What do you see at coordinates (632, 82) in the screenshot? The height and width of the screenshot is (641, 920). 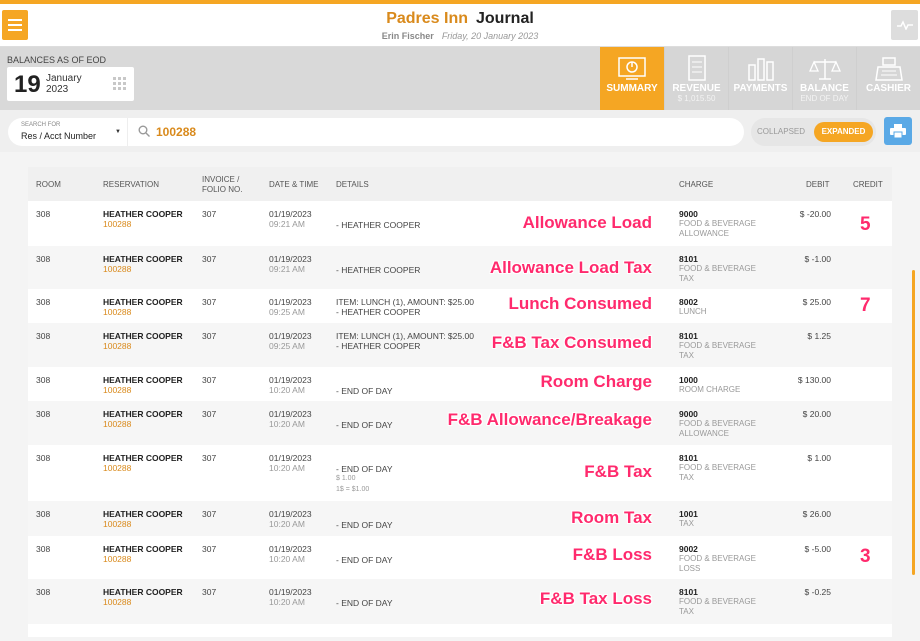 I see `tab-summary: SUMMARY` at bounding box center [632, 82].